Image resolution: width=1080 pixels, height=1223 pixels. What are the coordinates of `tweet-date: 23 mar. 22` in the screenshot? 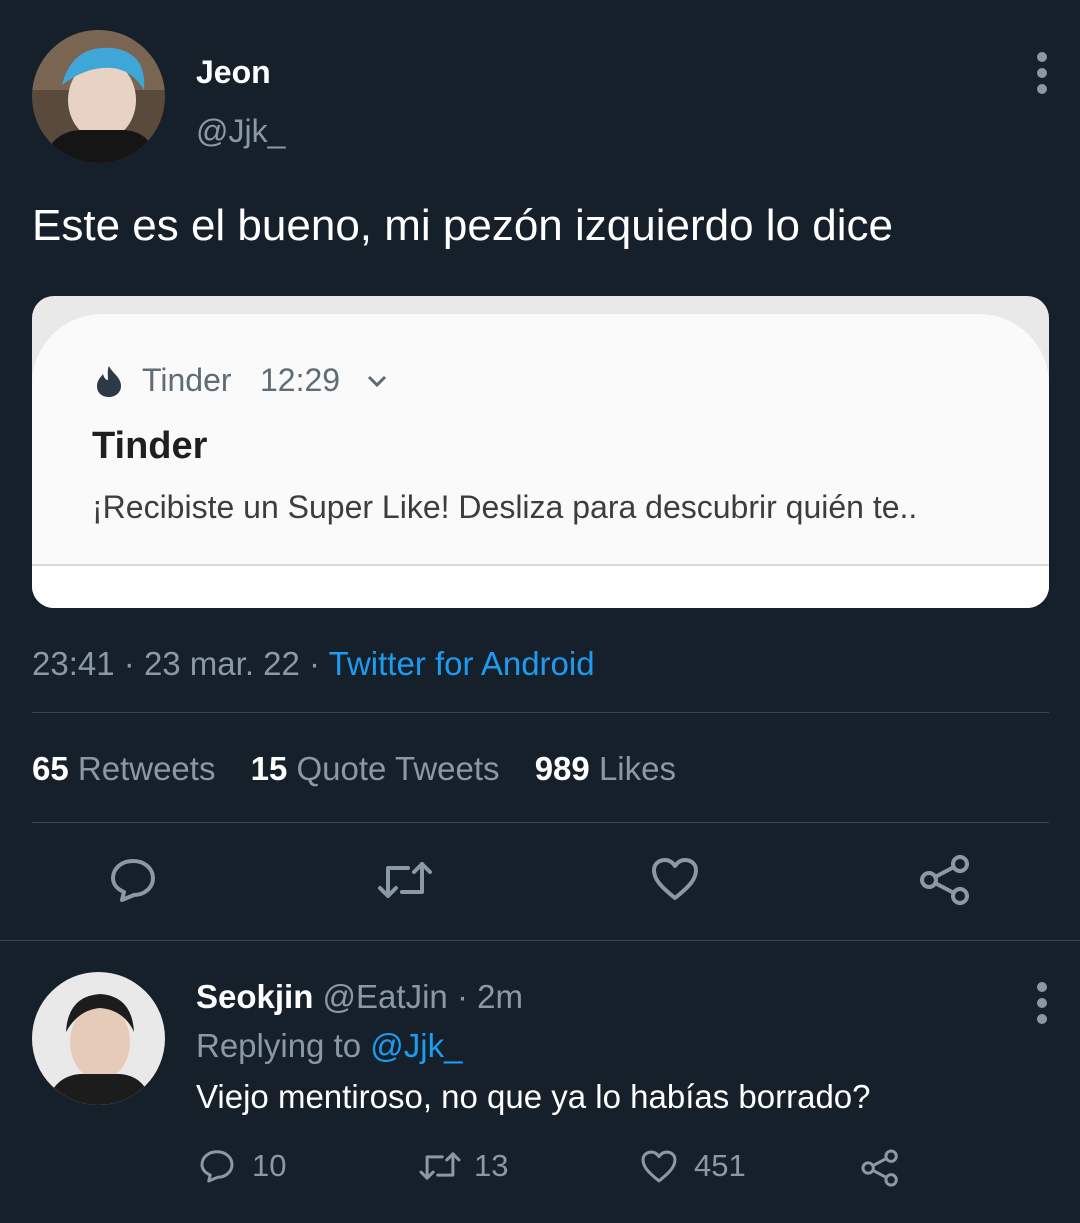 It's located at (222, 663).